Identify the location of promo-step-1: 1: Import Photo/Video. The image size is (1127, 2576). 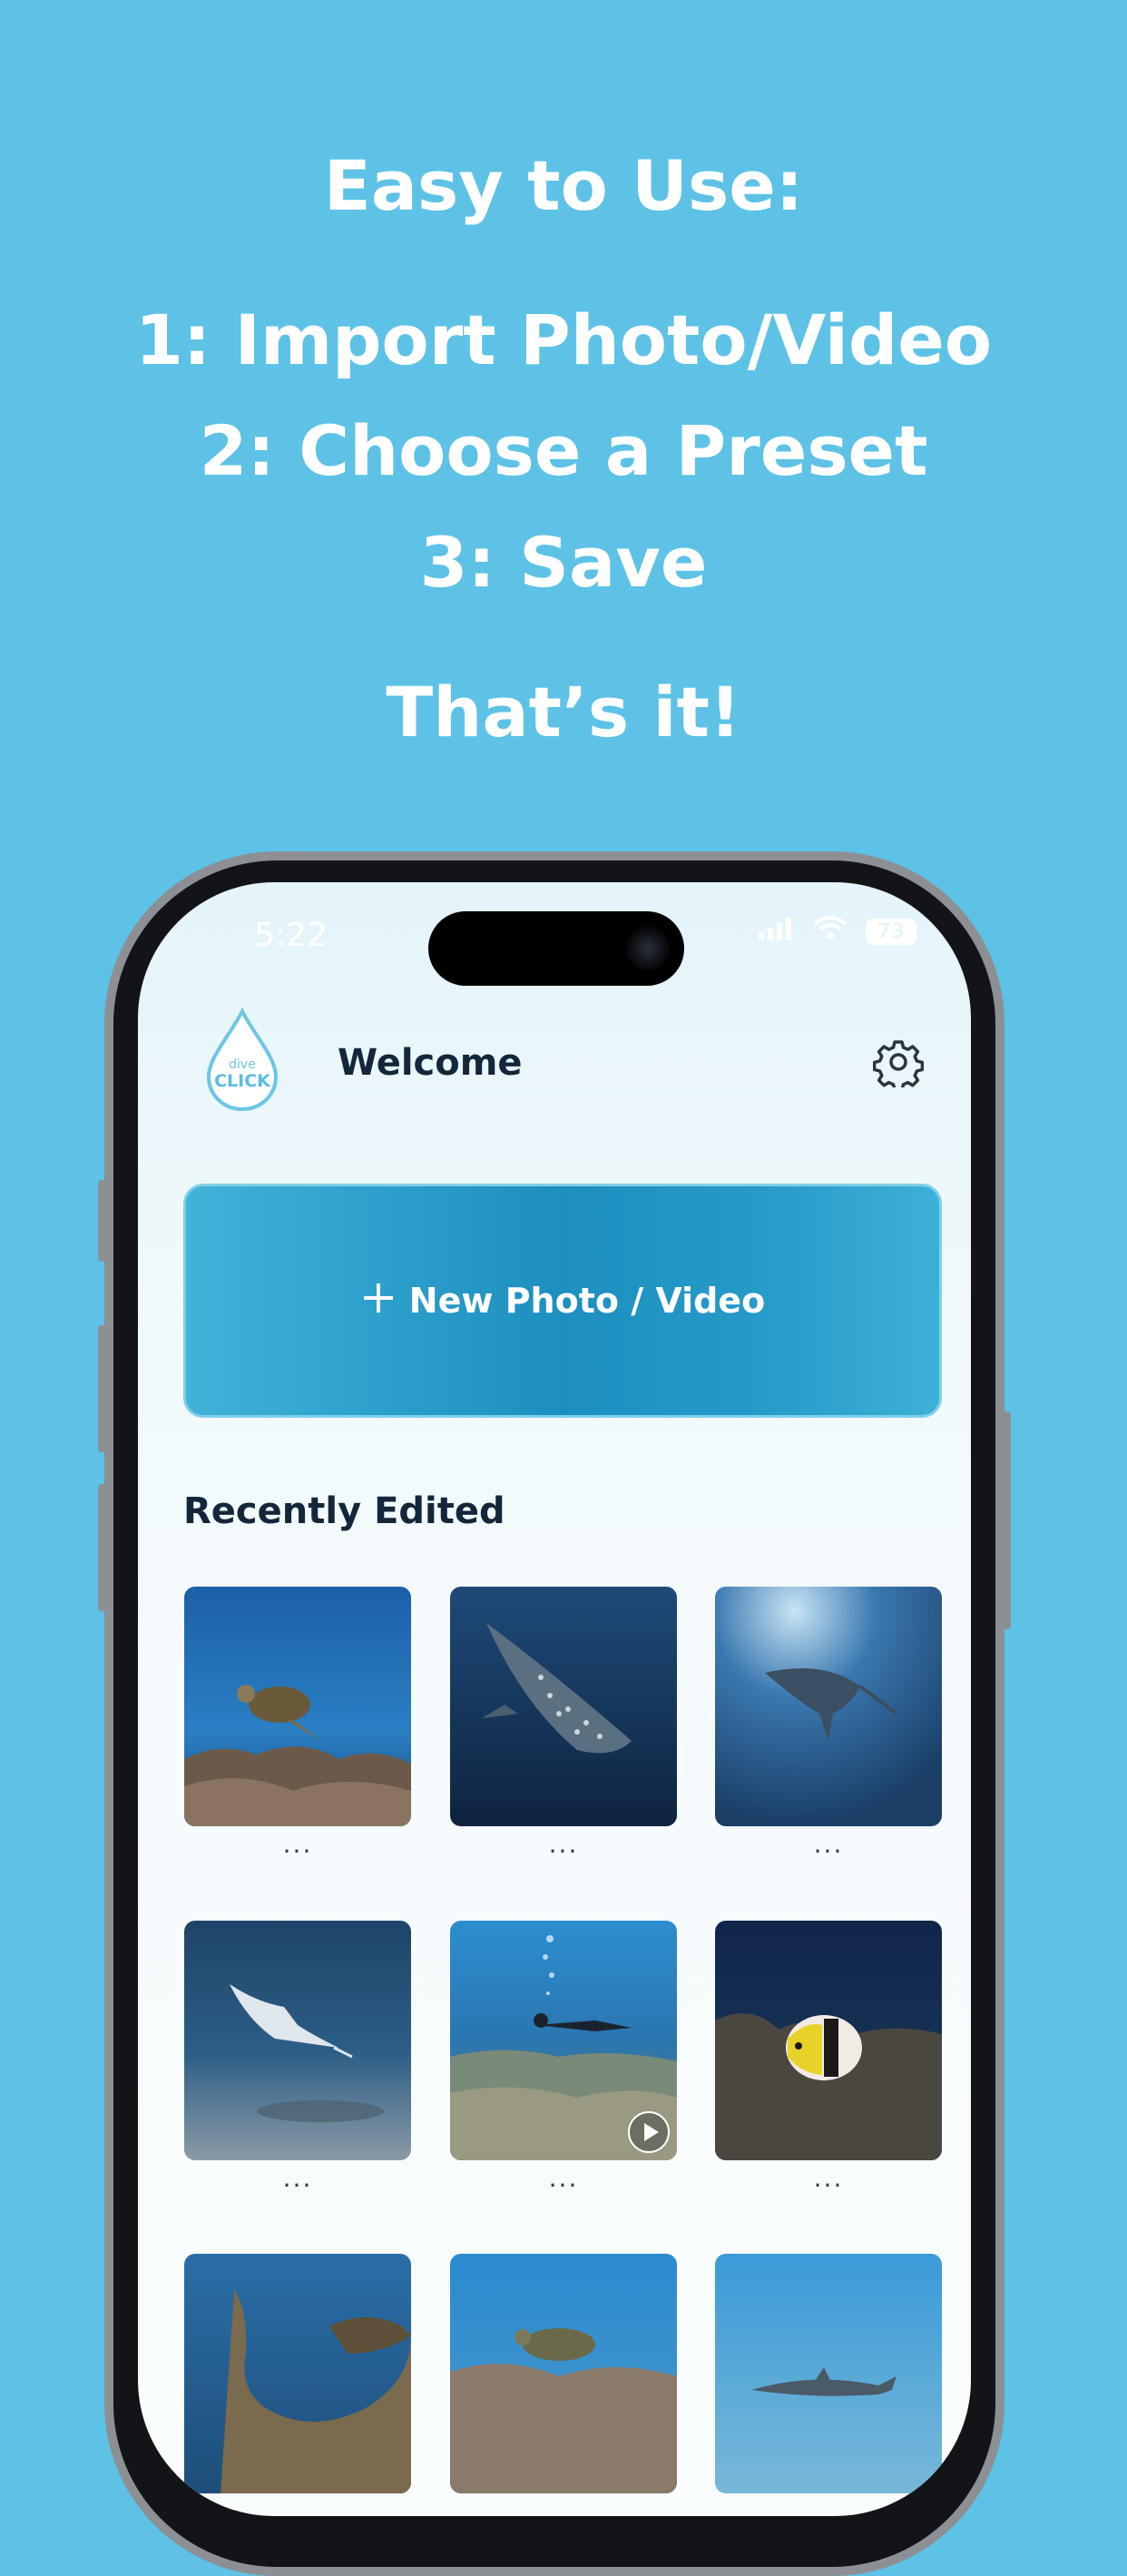
(563, 340).